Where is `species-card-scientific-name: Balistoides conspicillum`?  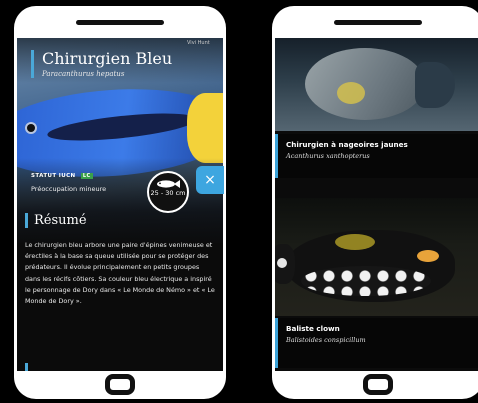
species-card-scientific-name: Balistoides conspicillum is located at coordinates (326, 340).